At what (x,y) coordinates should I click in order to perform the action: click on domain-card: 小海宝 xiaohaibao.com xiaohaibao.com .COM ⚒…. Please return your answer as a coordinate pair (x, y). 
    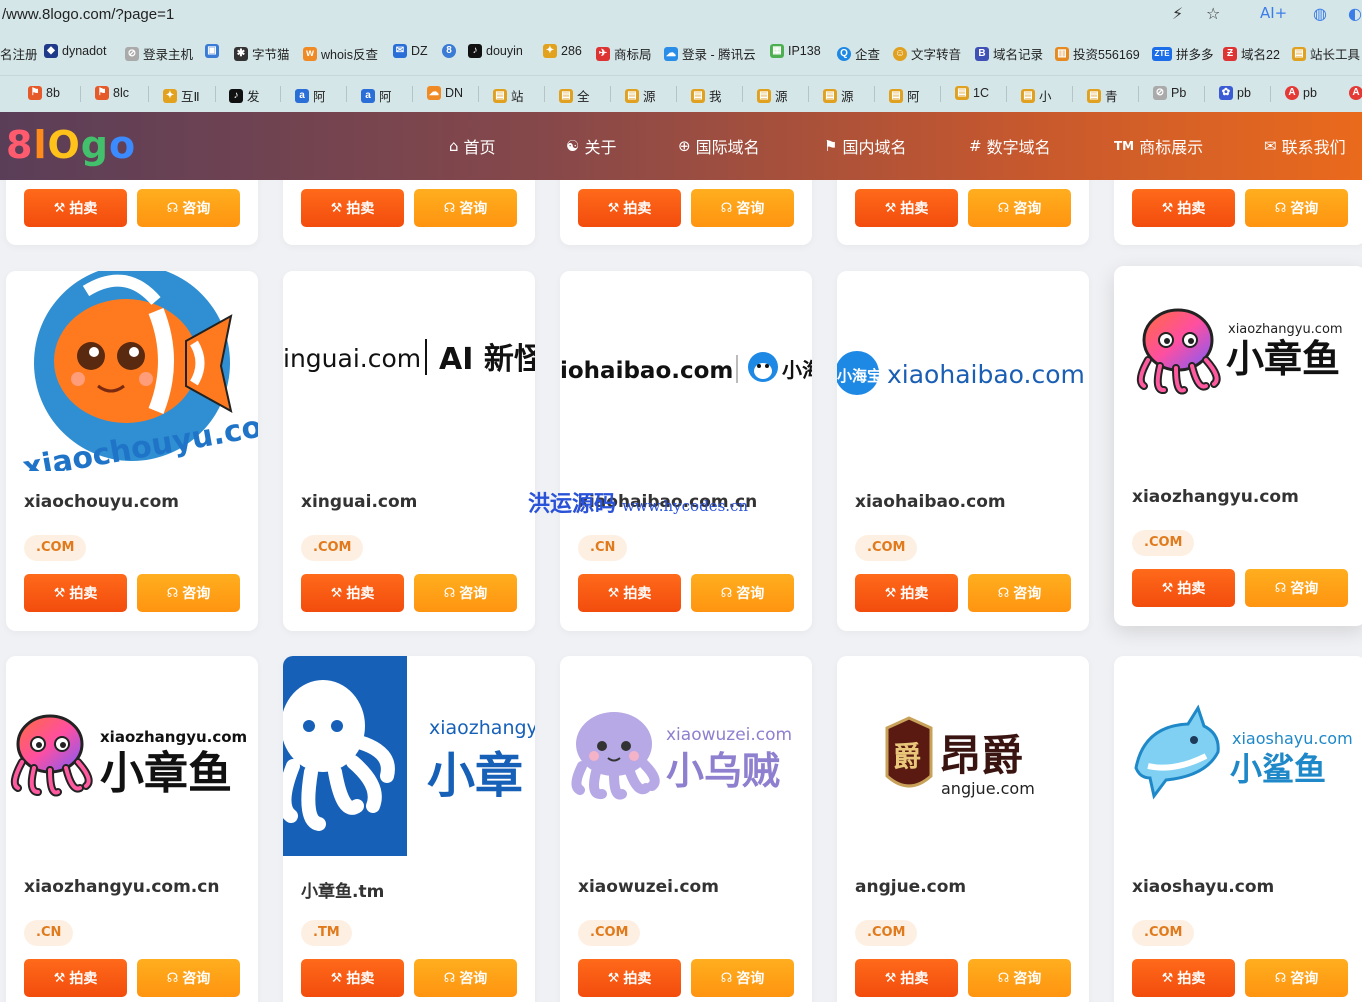
    Looking at the image, I should click on (963, 451).